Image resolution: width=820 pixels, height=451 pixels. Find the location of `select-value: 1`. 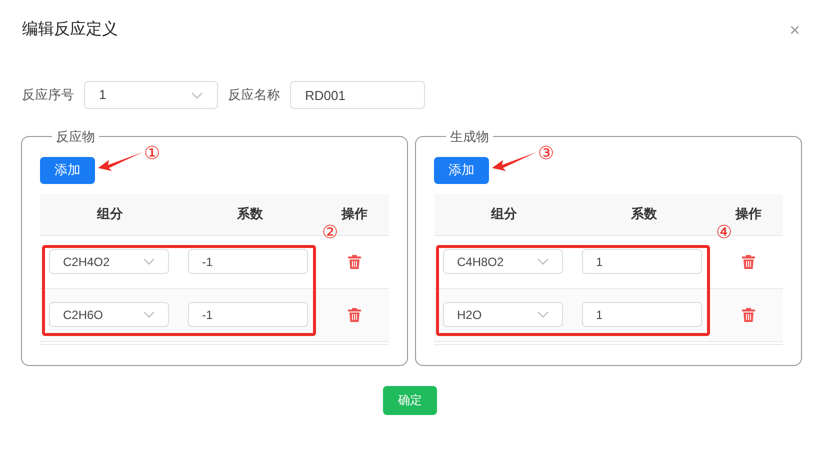

select-value: 1 is located at coordinates (102, 95).